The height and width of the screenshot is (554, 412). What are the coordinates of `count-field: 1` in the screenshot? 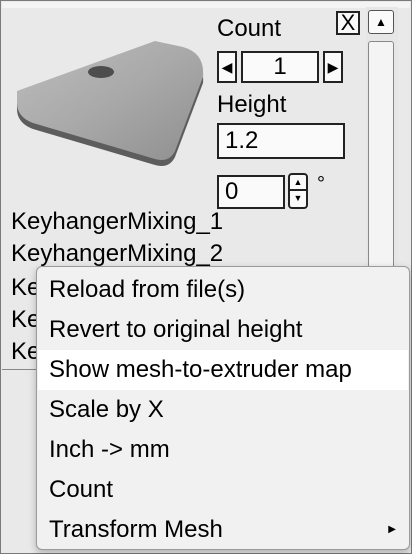 It's located at (280, 67).